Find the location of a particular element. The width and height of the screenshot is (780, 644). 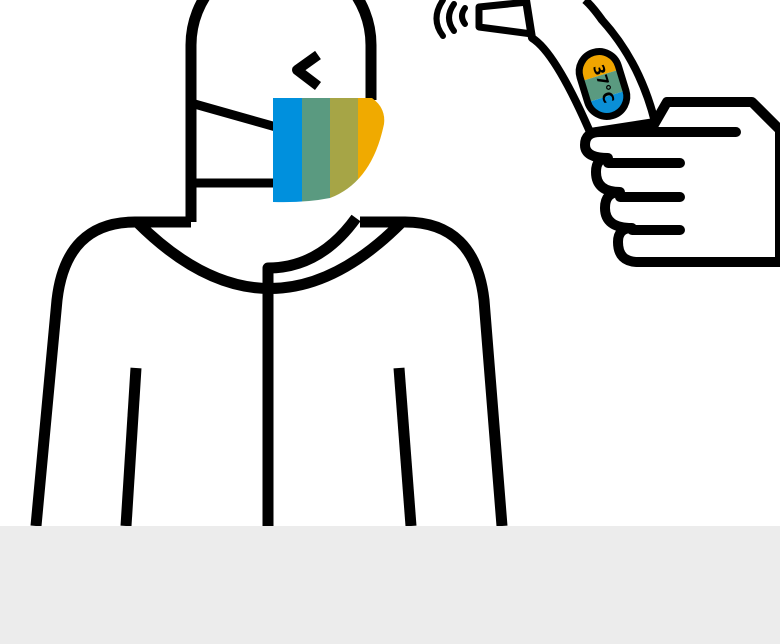

hand-outline is located at coordinates (680, 182).